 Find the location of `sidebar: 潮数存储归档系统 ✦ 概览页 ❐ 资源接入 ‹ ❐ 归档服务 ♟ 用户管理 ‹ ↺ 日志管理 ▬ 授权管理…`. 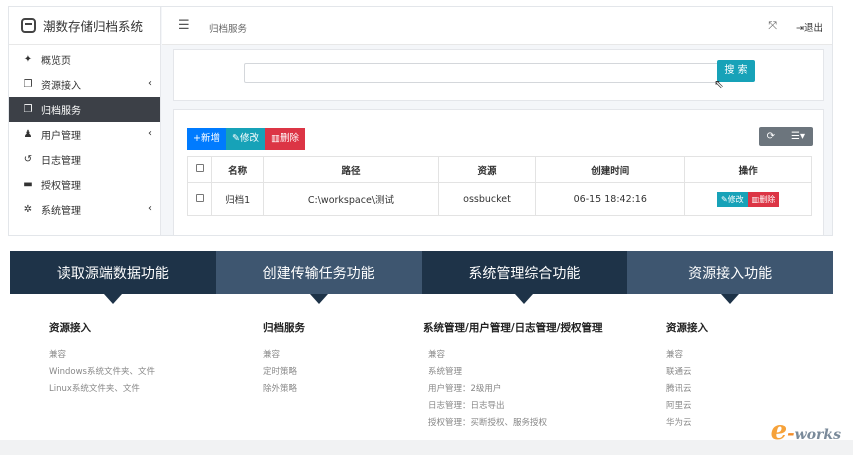

sidebar: 潮数存储归档系统 ✦ 概览页 ❐ 资源接入 ‹ ❐ 归档服务 ♟ 用户管理 ‹ ↺ 日志管理 ▬ 授权管理… is located at coordinates (85, 121).